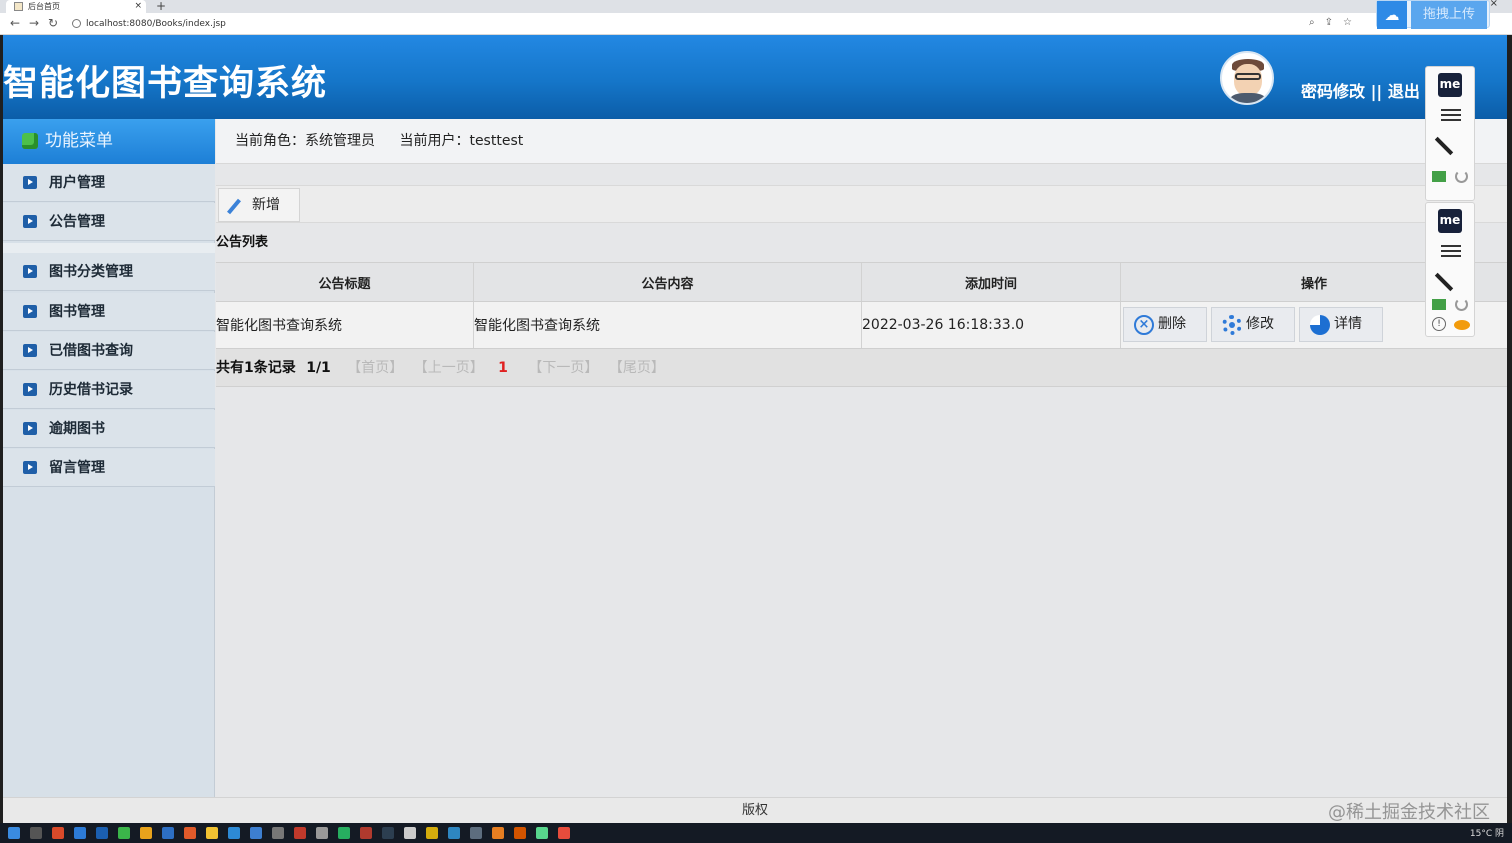 The width and height of the screenshot is (1512, 843). What do you see at coordinates (266, 205) in the screenshot?
I see `add-button-label: 新增` at bounding box center [266, 205].